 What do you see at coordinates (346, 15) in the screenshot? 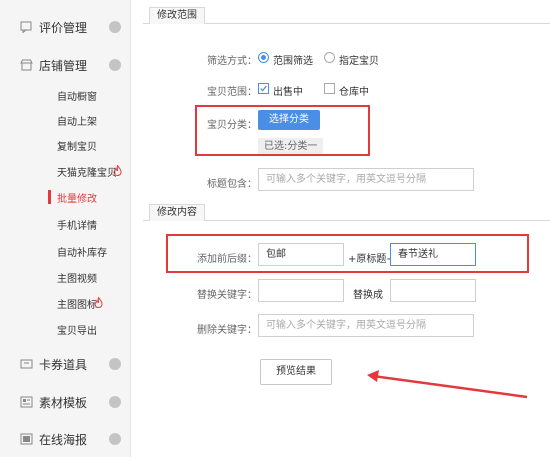
I see `section-header-scope: 修改范围` at bounding box center [346, 15].